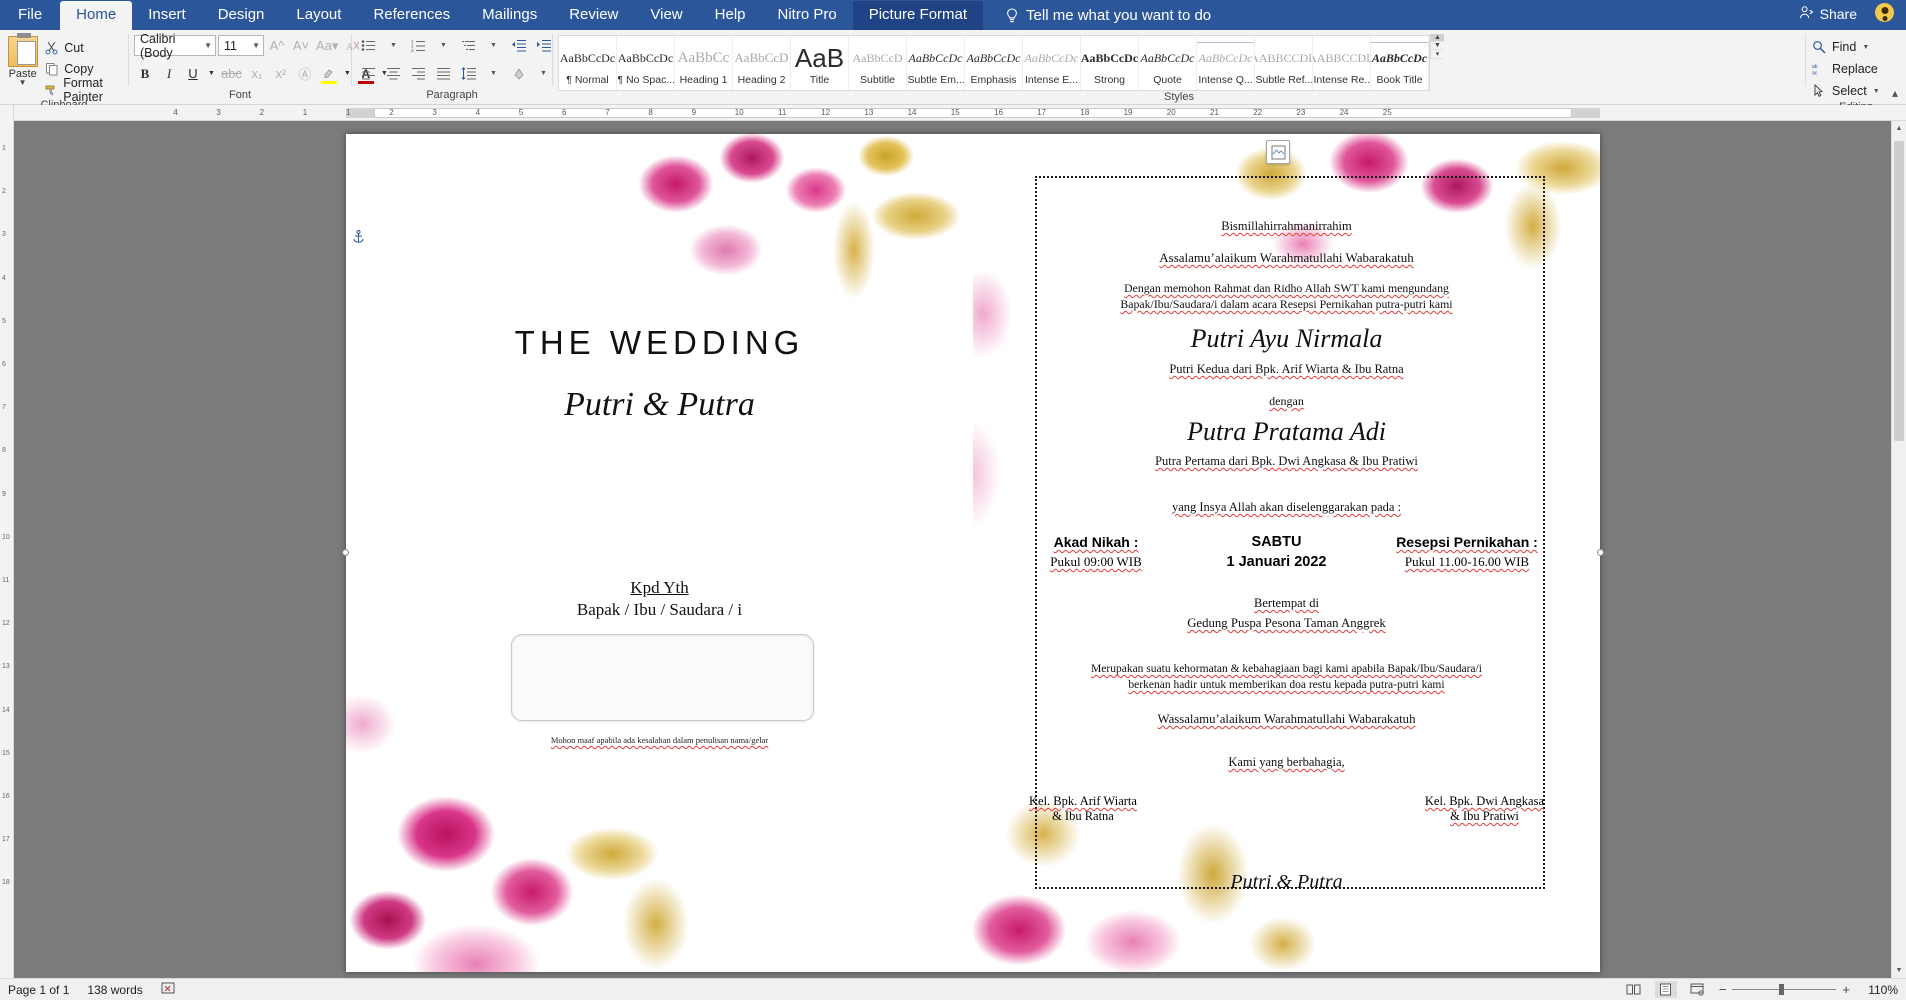 The height and width of the screenshot is (1000, 1906). Describe the element at coordinates (1437, 54) in the screenshot. I see `styles-more-icon: ▾` at that location.